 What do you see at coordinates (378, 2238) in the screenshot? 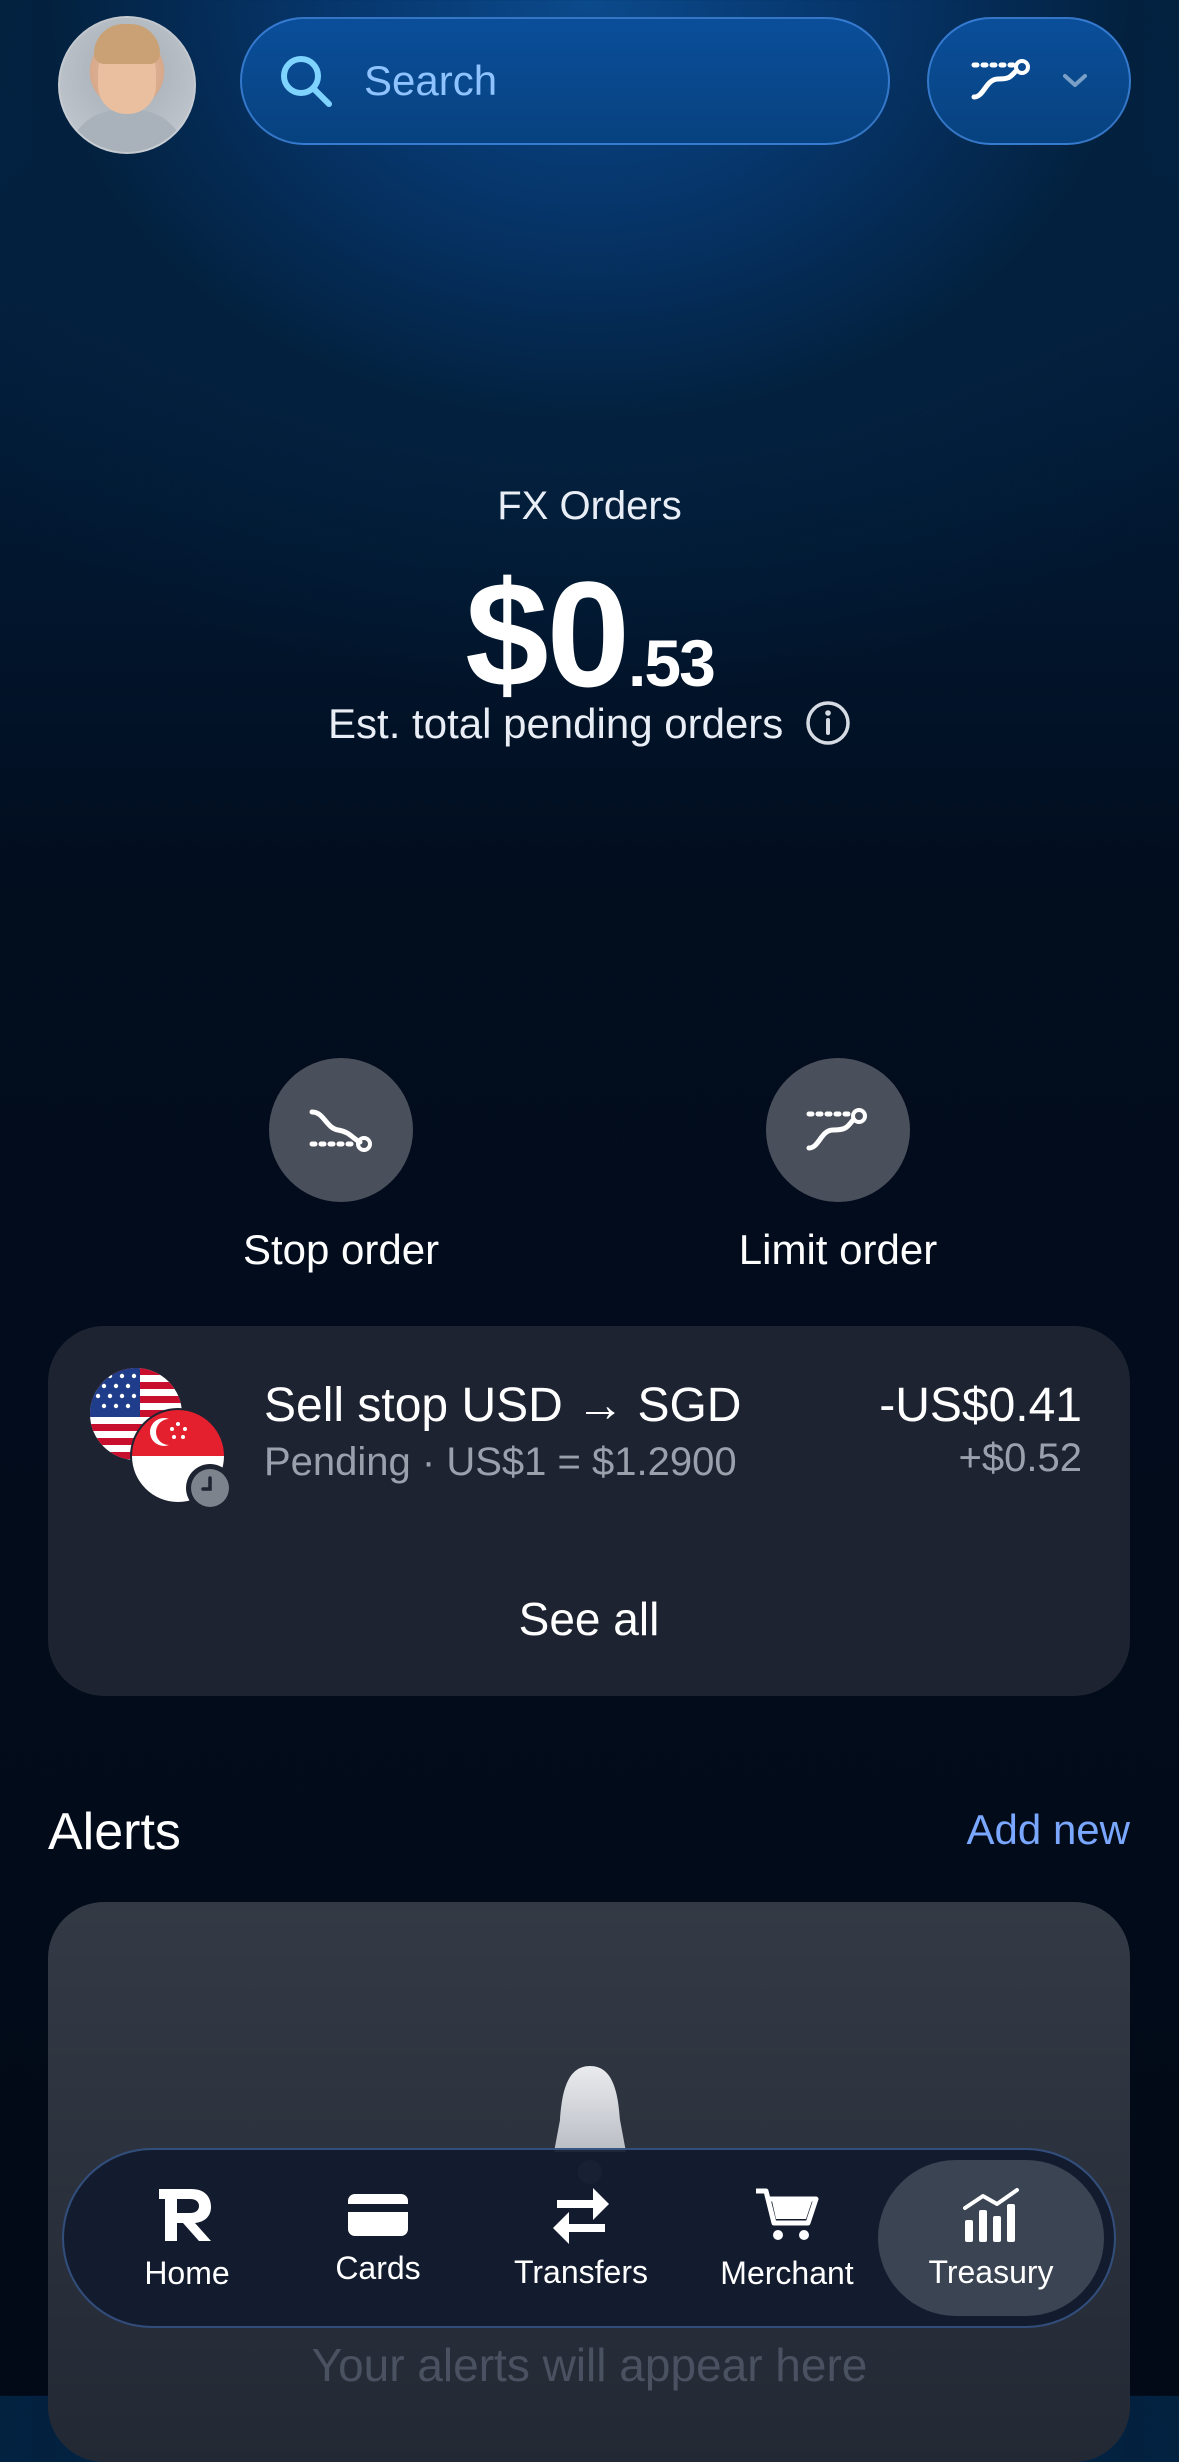
I see `tab-cards: Cards` at bounding box center [378, 2238].